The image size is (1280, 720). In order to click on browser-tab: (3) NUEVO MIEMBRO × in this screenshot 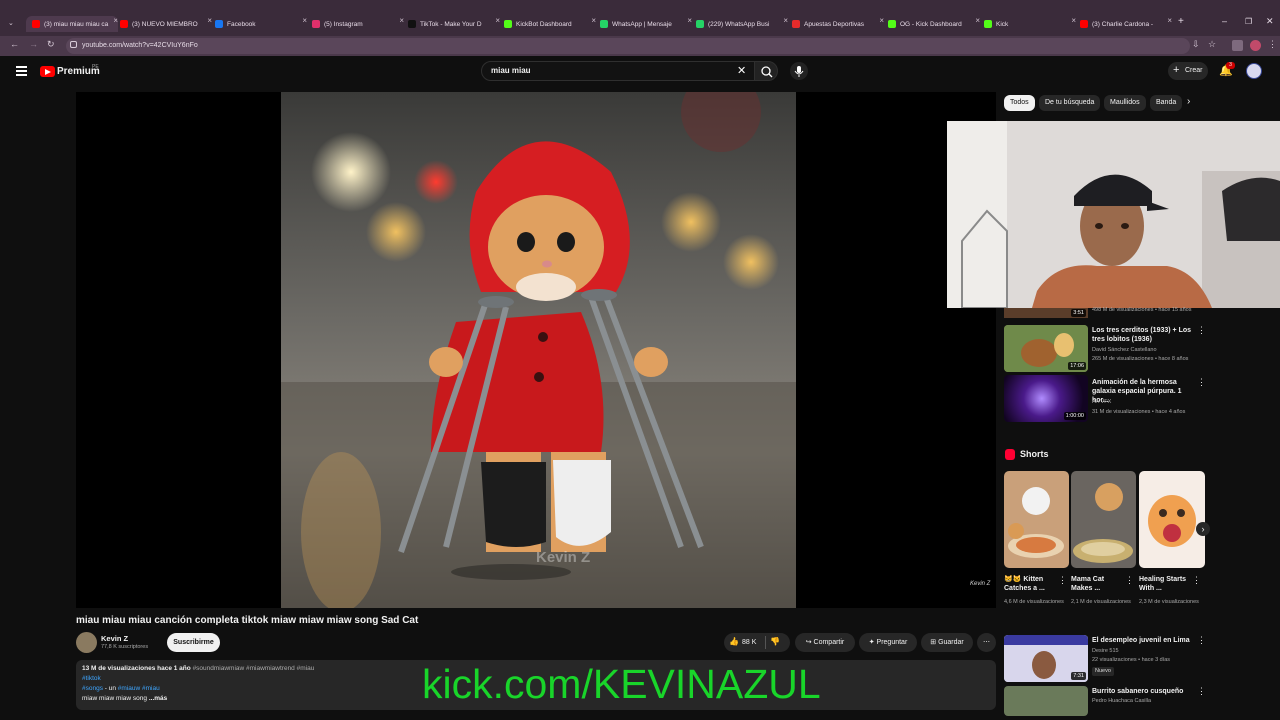, I will do `click(166, 24)`.